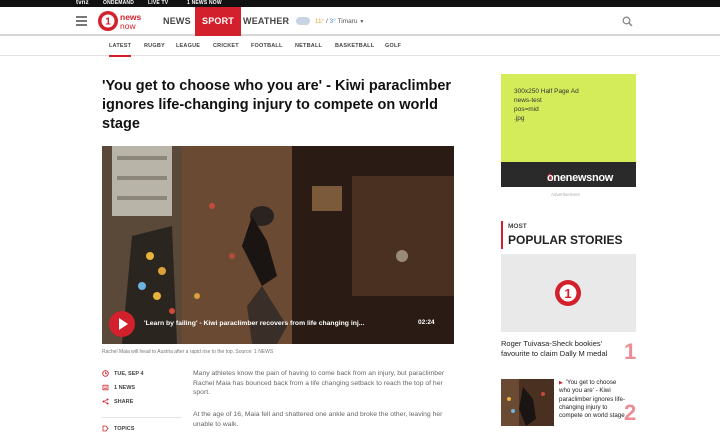 The image size is (720, 440). Describe the element at coordinates (526, 109) in the screenshot. I see `ad-line: pos=mid` at that location.